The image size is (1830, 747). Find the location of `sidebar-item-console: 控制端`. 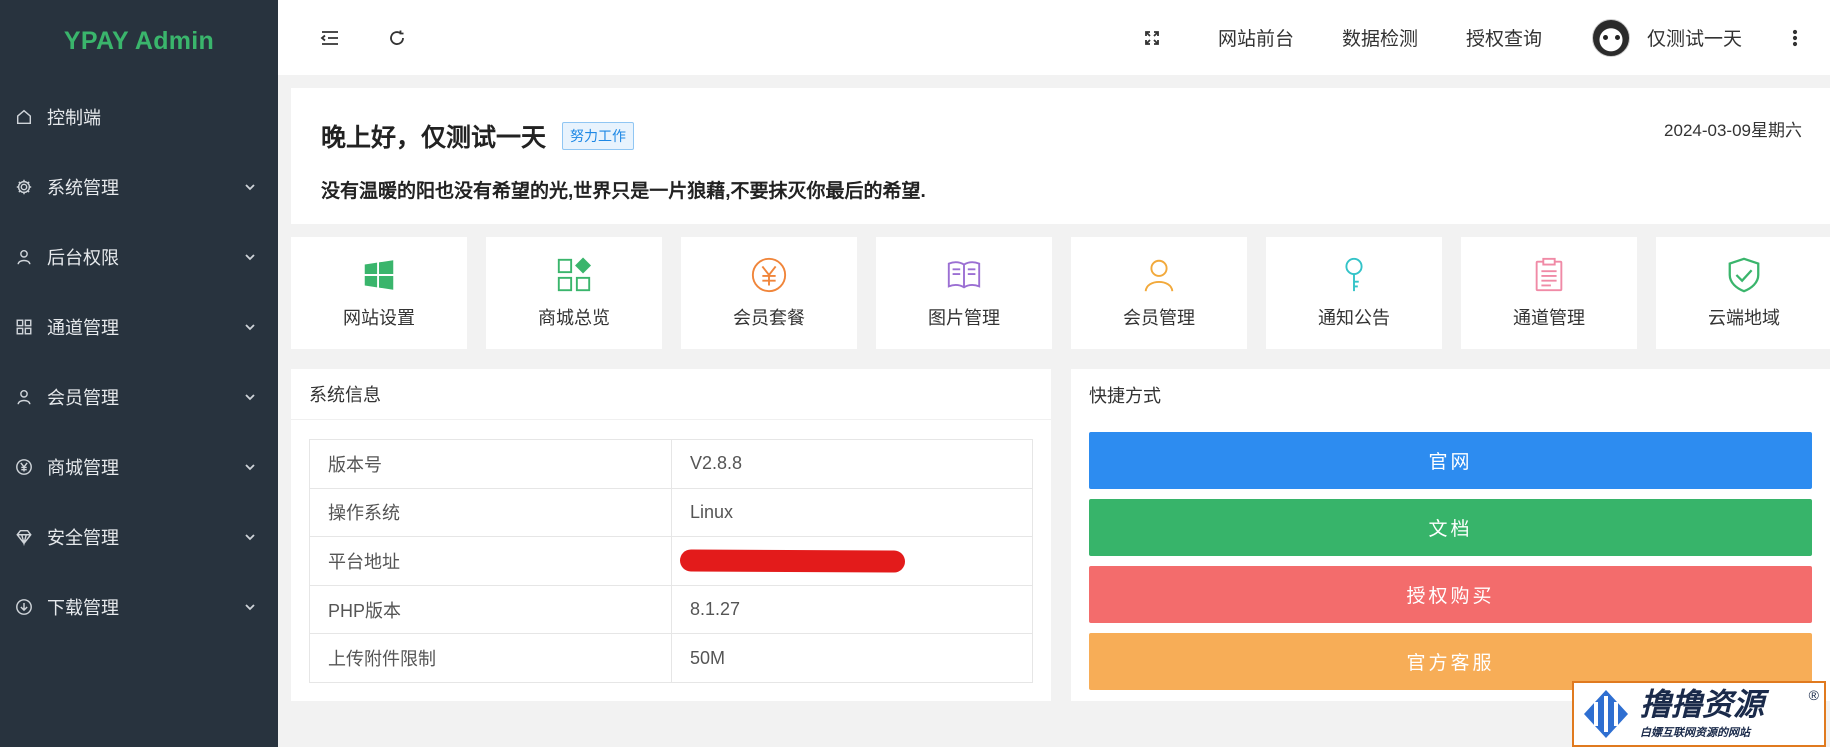

sidebar-item-console: 控制端 is located at coordinates (139, 117).